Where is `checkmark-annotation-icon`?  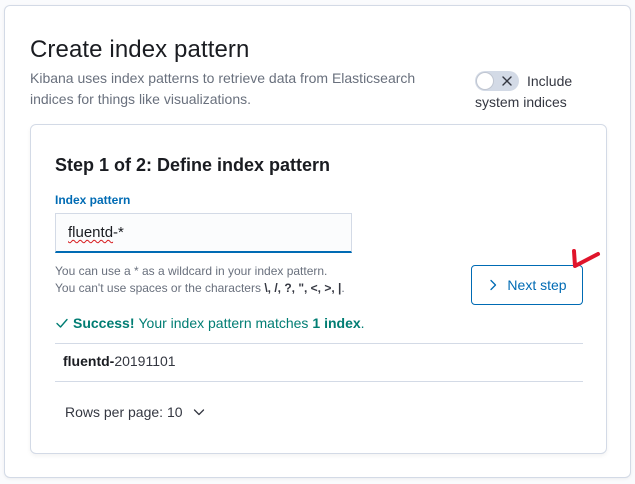
checkmark-annotation-icon is located at coordinates (586, 258).